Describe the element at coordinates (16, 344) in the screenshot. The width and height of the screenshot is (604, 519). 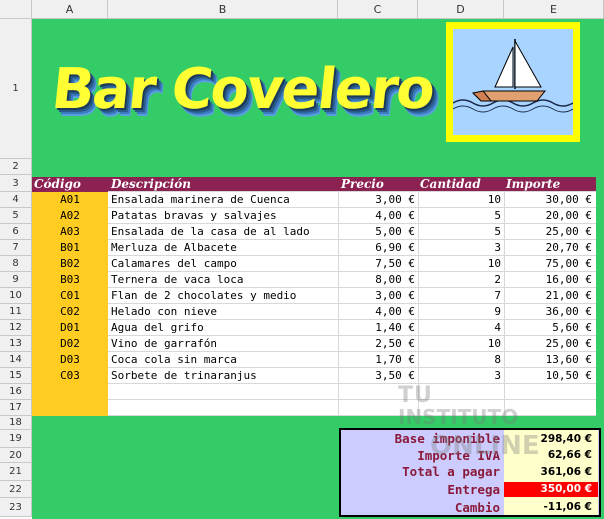
I see `row-header-13: 13` at that location.